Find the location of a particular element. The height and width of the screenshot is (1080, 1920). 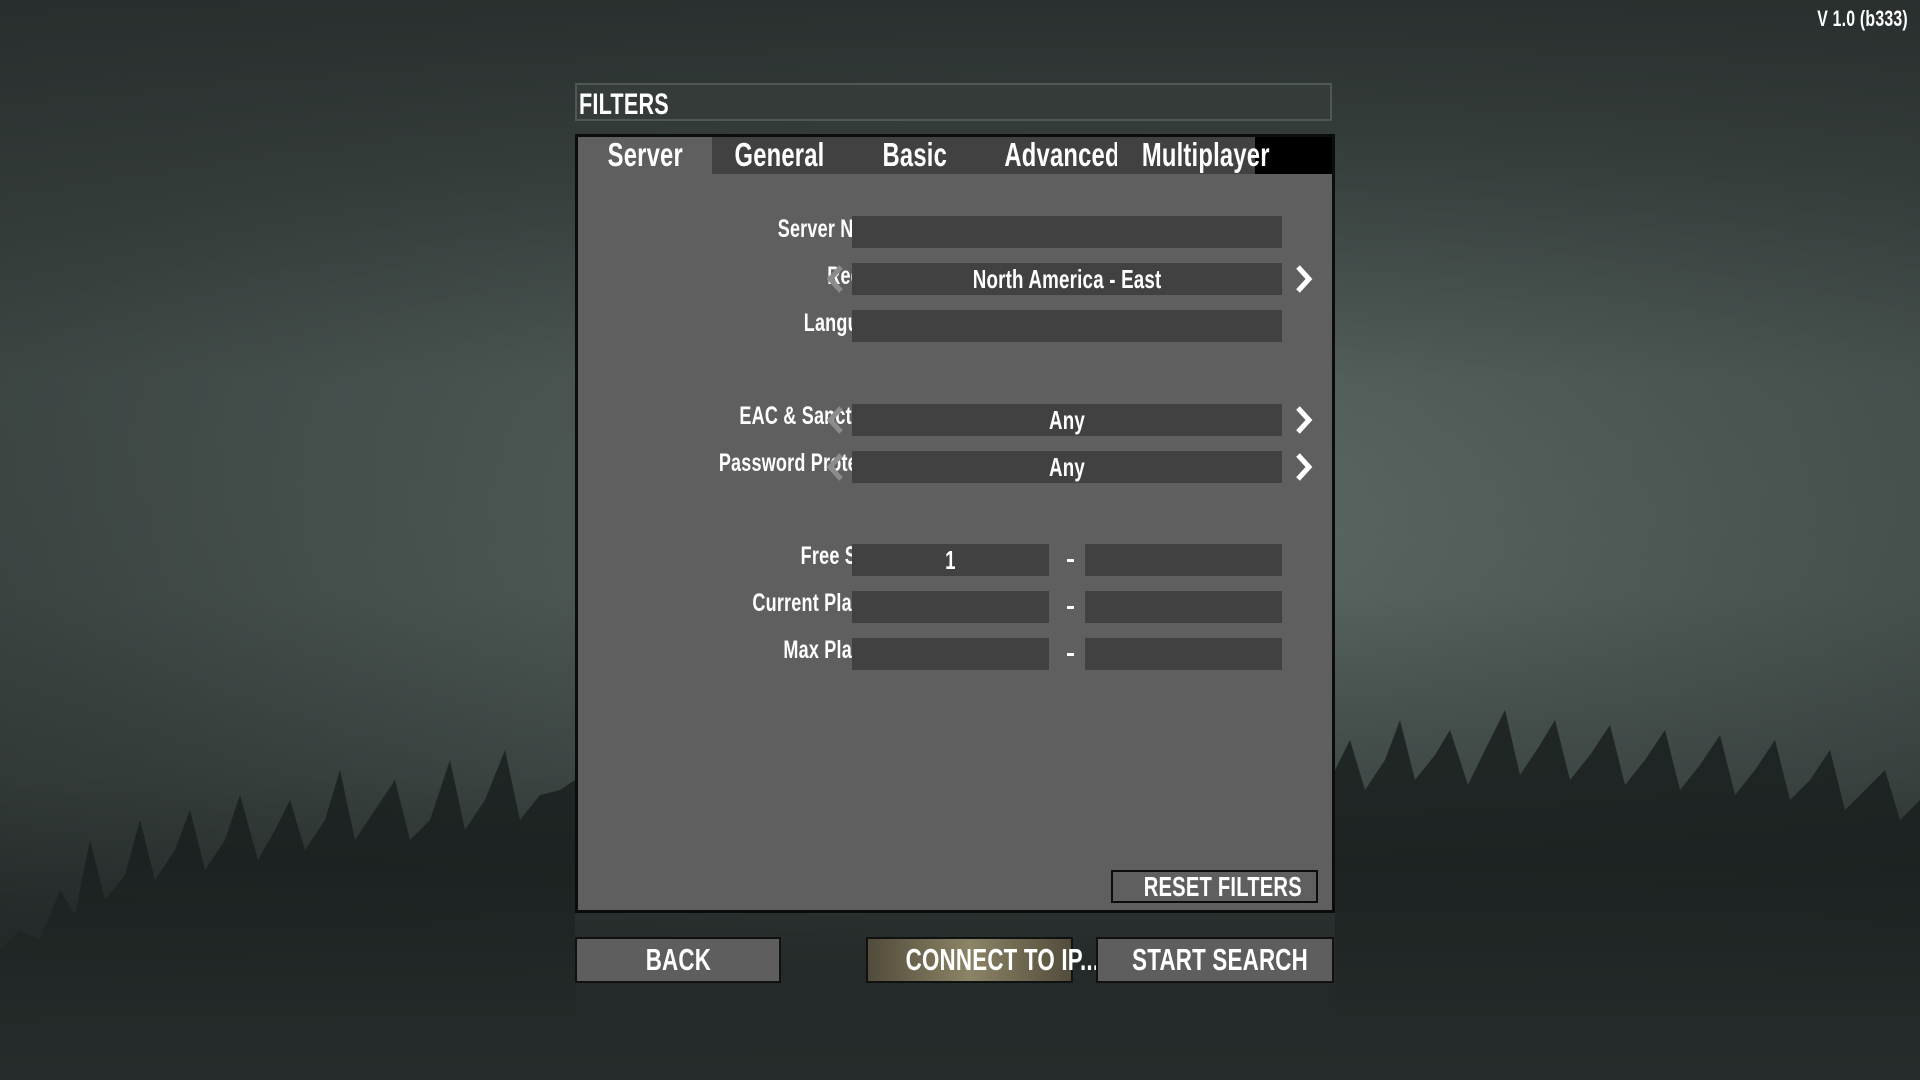

password-next-chevron-right-icon is located at coordinates (1304, 467).